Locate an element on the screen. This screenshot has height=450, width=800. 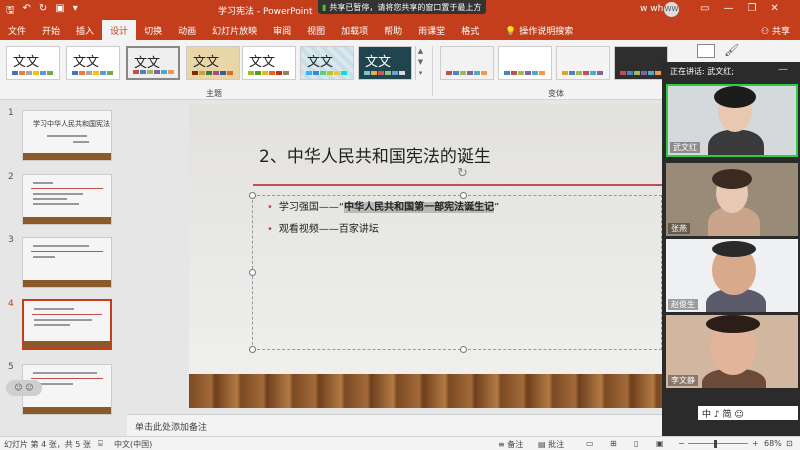
tell-me-search: 💡 操作说明搜索 is located at coordinates (539, 30).